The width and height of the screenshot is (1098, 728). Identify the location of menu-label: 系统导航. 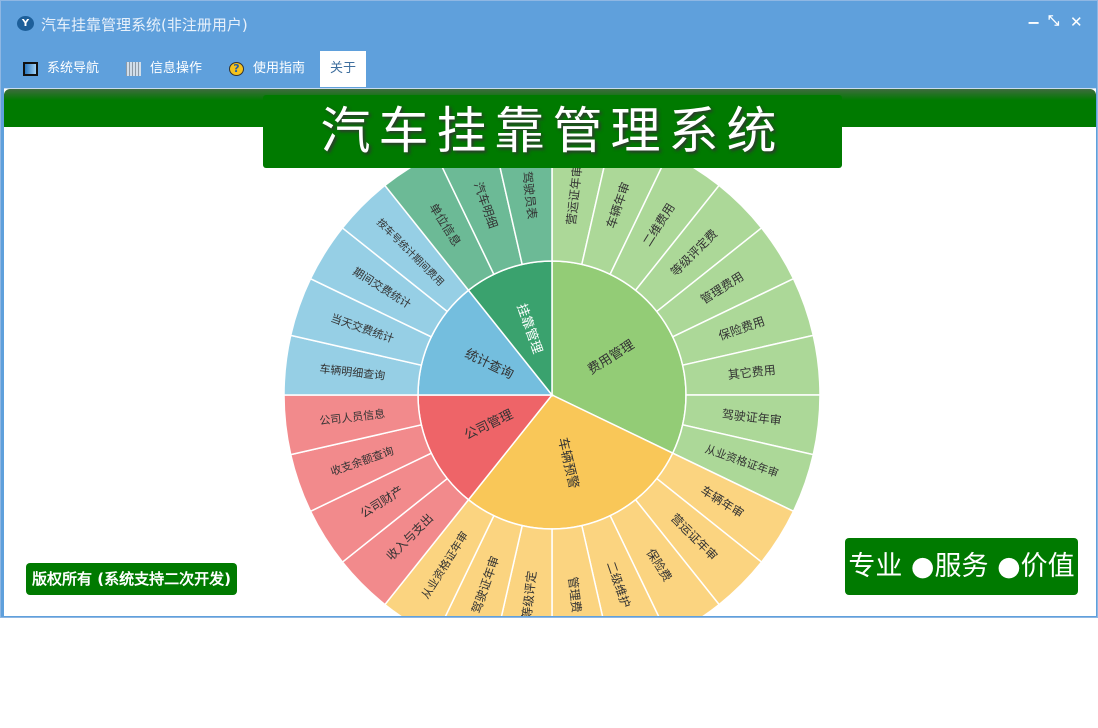
(73, 68).